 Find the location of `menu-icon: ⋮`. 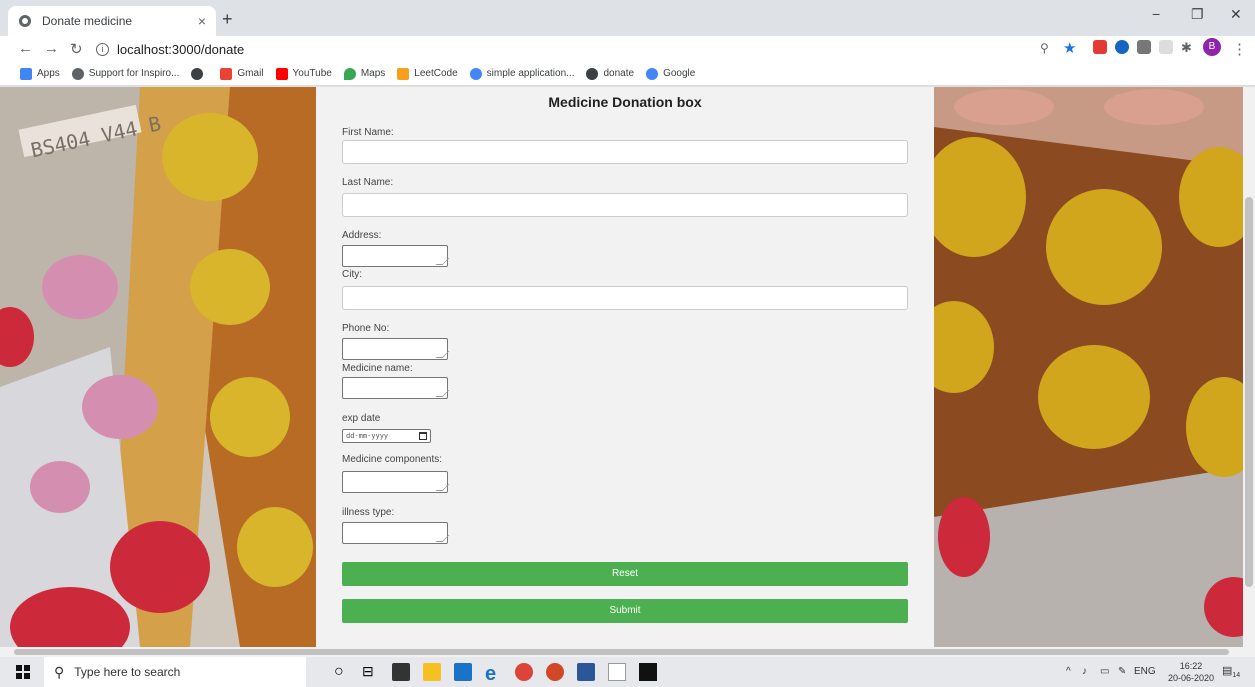

menu-icon: ⋮ is located at coordinates (1239, 49).